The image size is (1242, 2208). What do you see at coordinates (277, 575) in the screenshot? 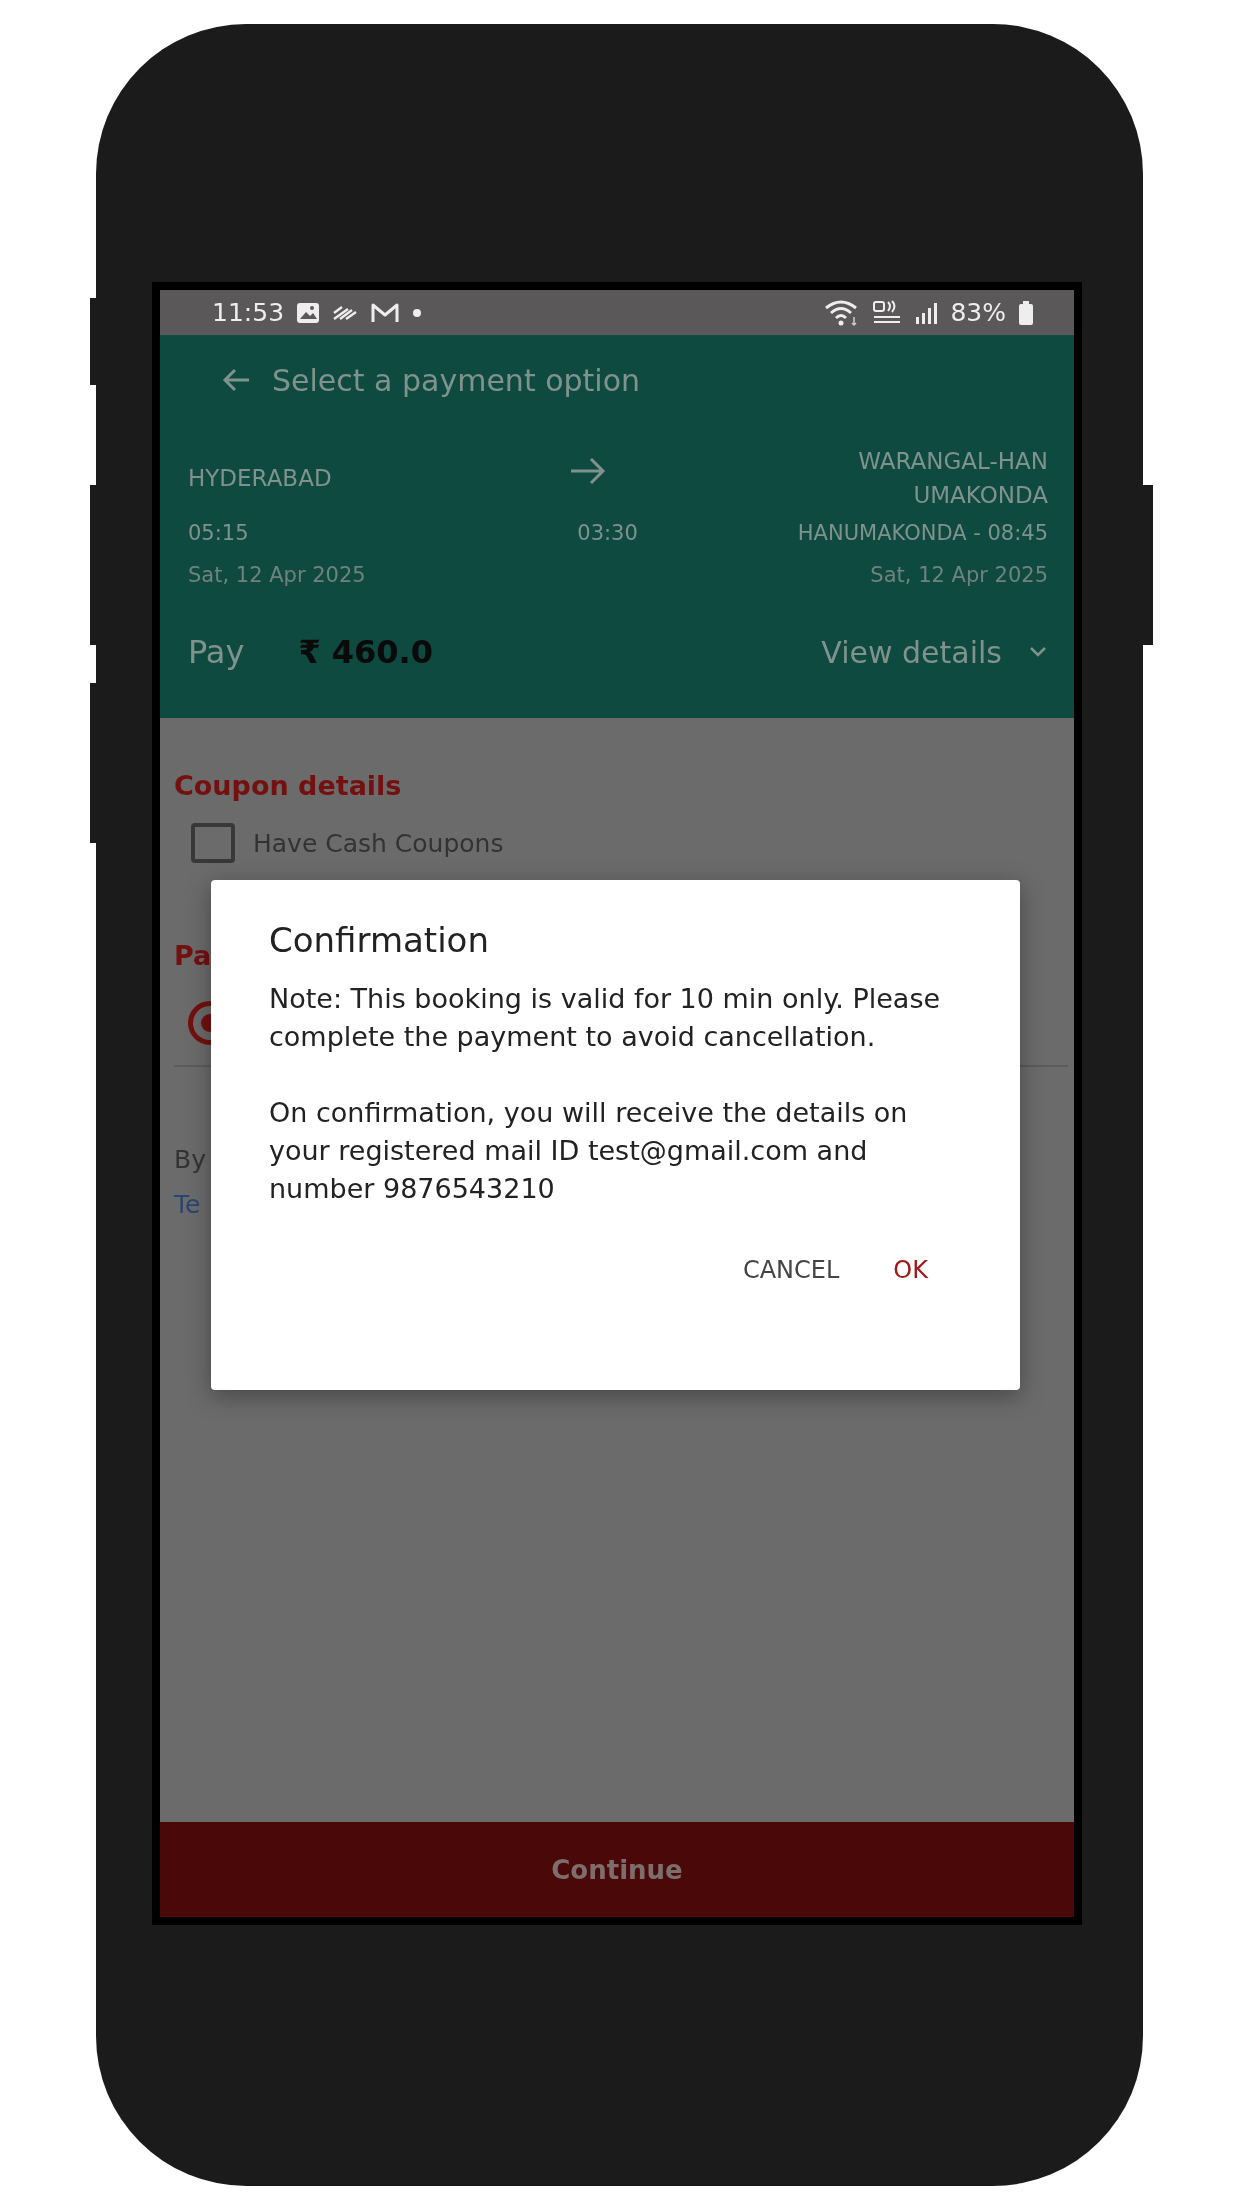
I see `departure-date: Sat, 12 Apr 2025` at bounding box center [277, 575].